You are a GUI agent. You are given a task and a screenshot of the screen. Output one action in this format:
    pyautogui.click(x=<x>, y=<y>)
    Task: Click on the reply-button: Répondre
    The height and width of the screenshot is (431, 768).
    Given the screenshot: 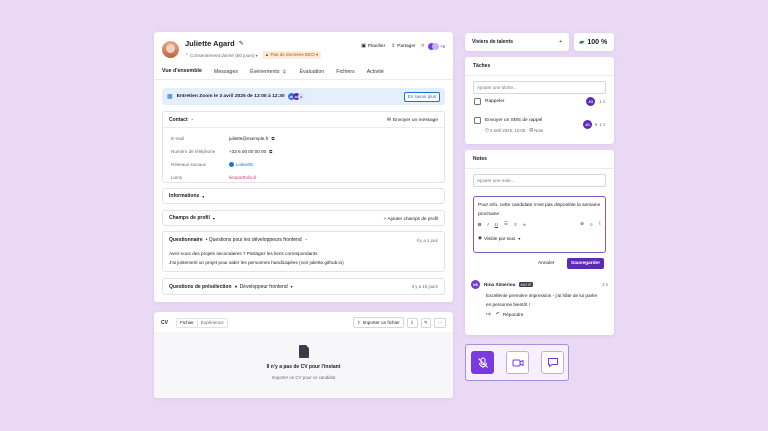 What is the action you would take?
    pyautogui.click(x=513, y=314)
    